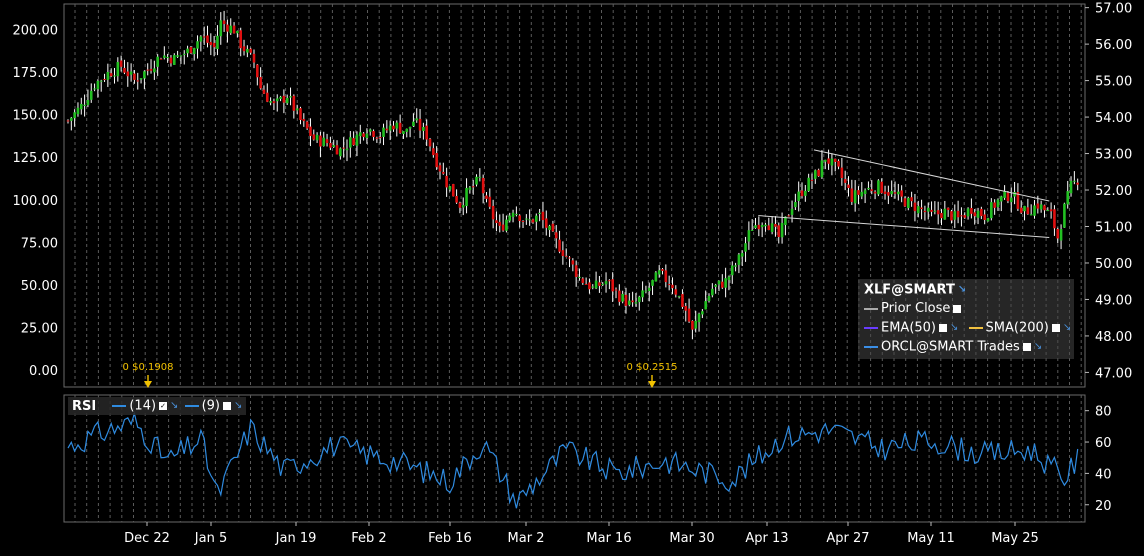 This screenshot has width=1144, height=556. Describe the element at coordinates (691, 538) in the screenshot. I see `x-tick-label: Mar 30` at that location.